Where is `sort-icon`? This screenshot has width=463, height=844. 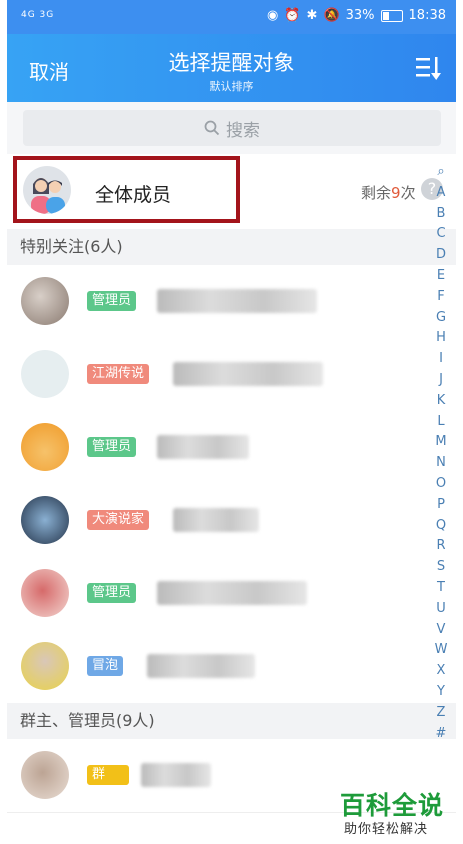
sort-icon is located at coordinates (429, 68).